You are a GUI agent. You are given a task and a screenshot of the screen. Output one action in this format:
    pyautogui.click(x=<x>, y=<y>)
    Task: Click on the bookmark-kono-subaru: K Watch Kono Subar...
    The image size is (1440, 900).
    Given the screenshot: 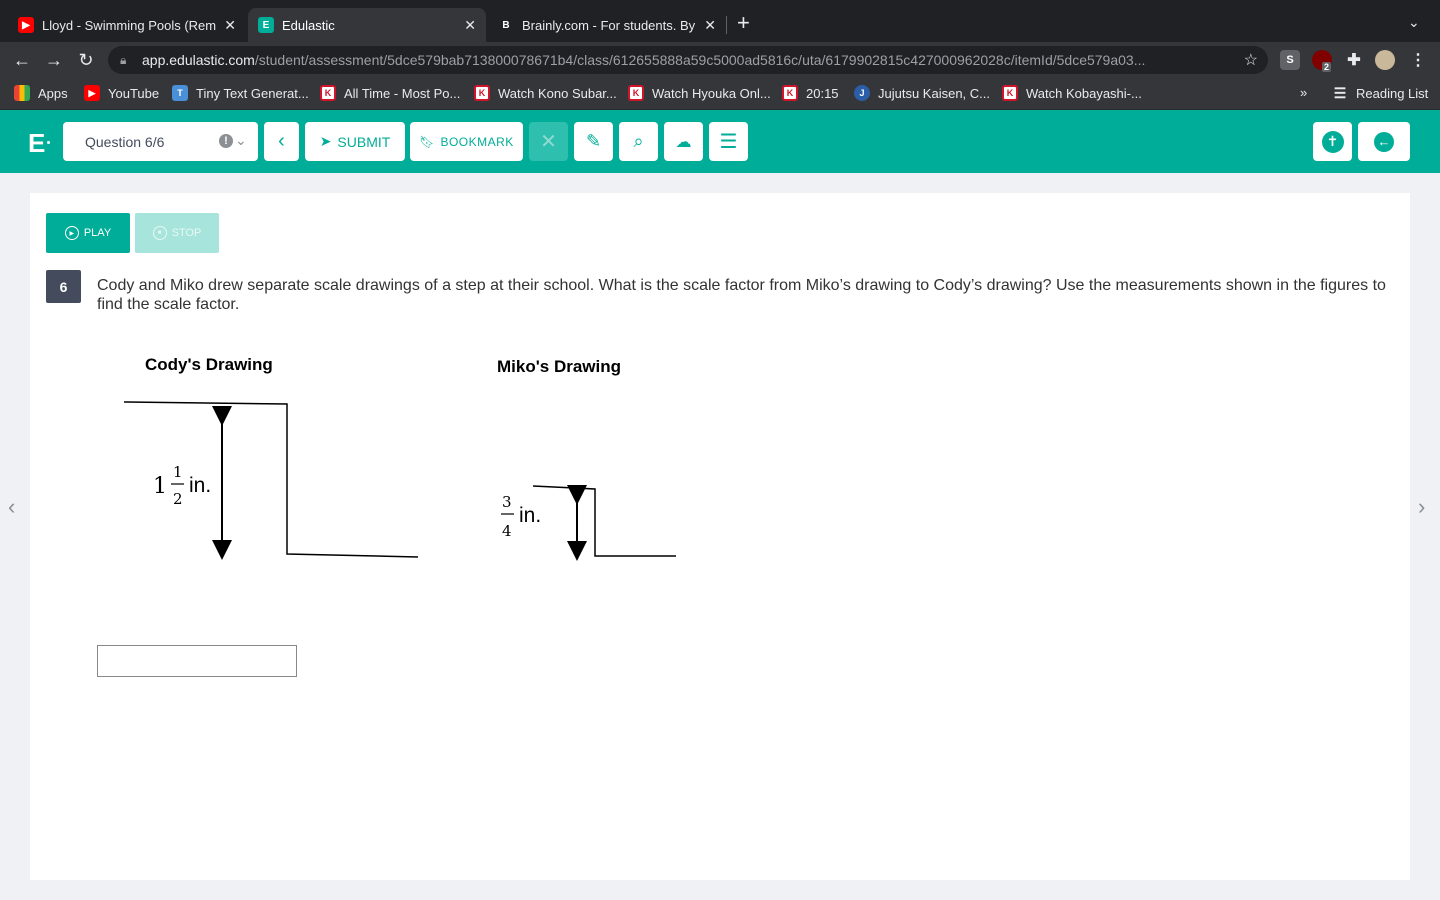 What is the action you would take?
    pyautogui.click(x=545, y=93)
    